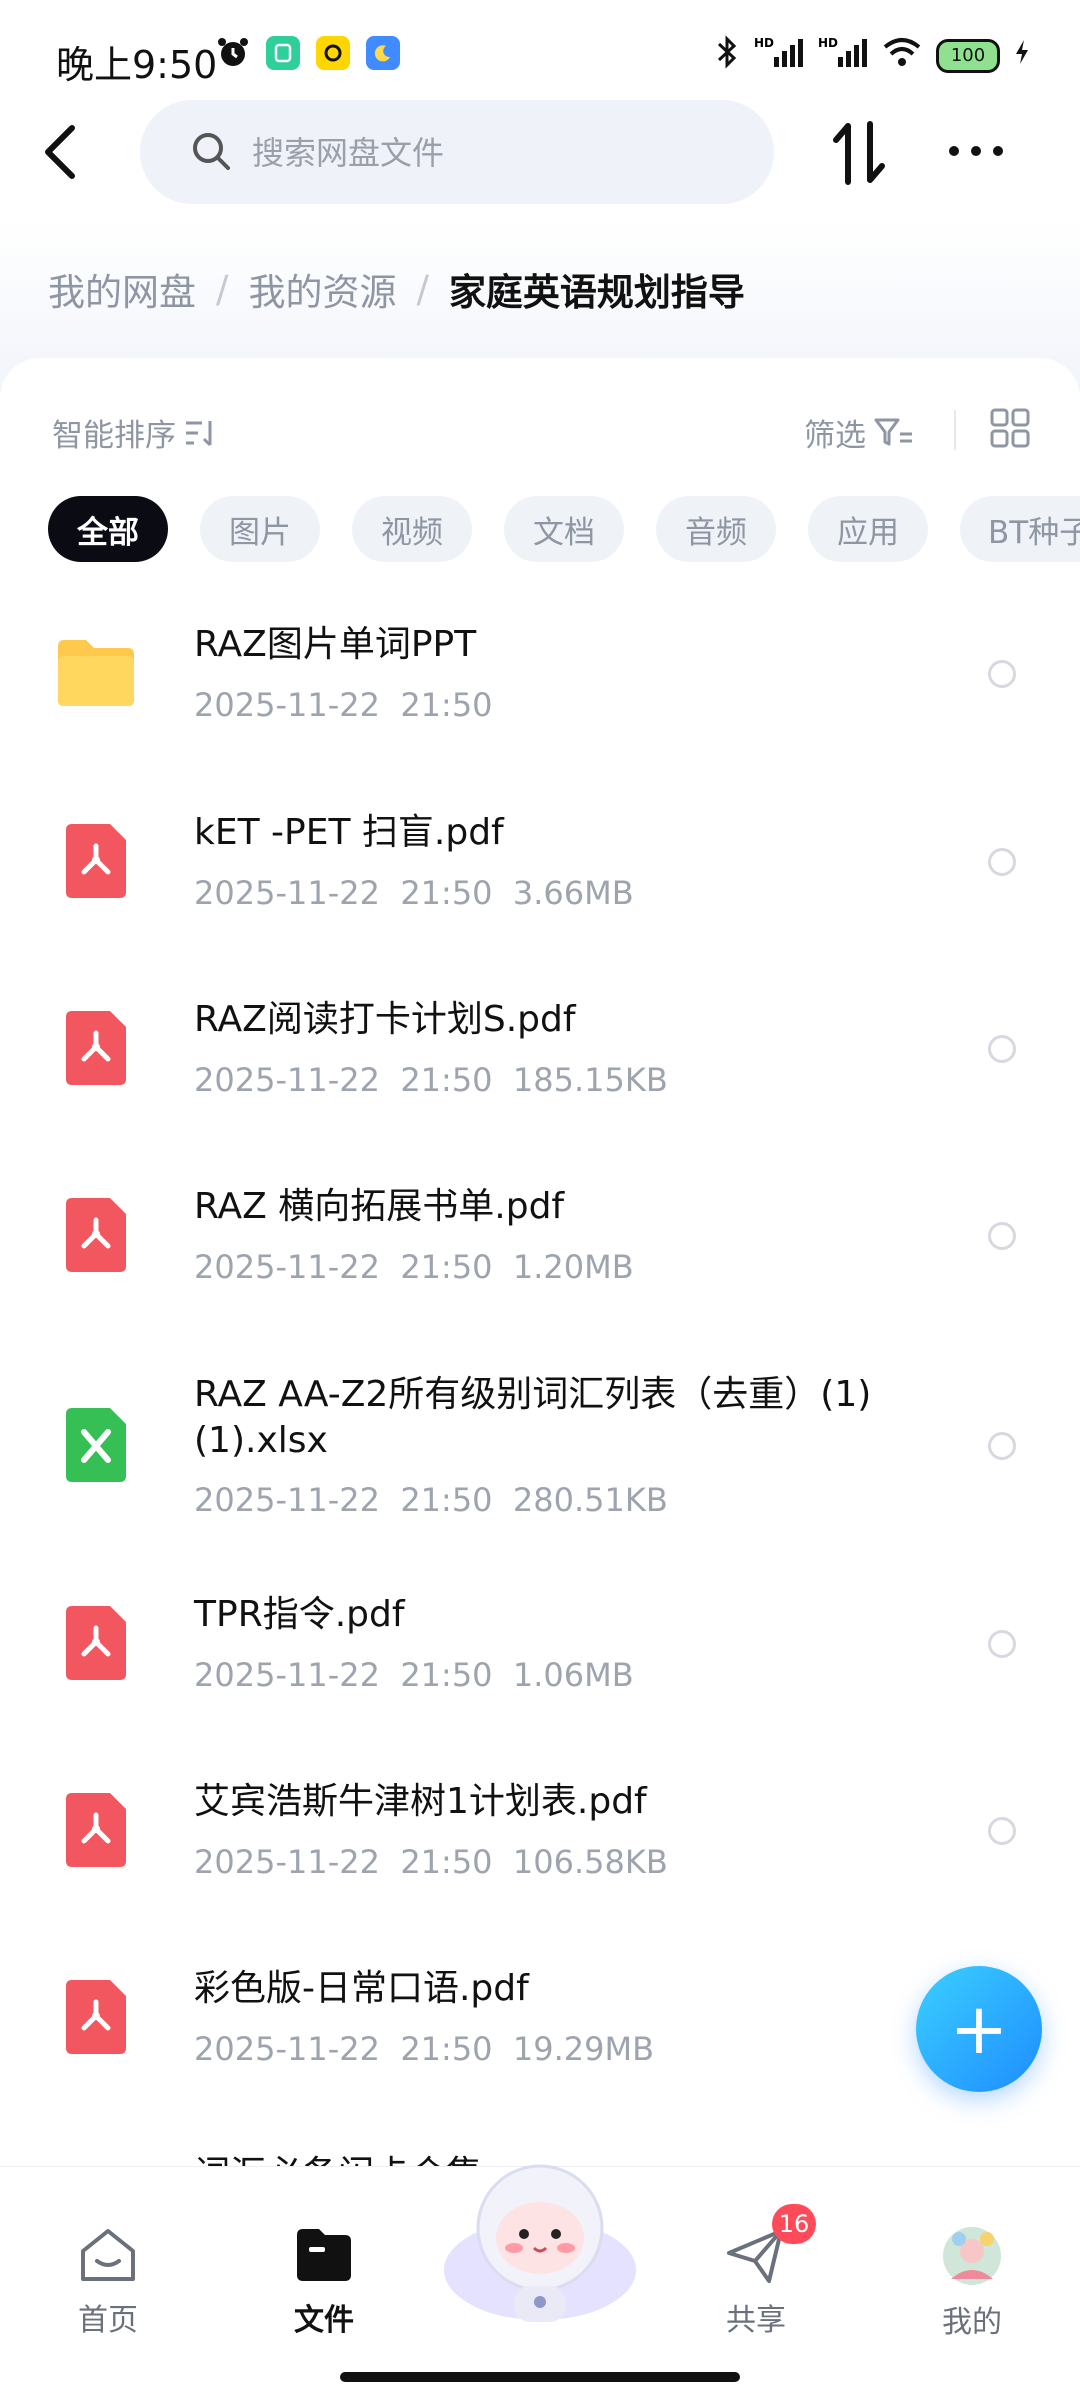  What do you see at coordinates (716, 529) in the screenshot?
I see `tab-audio: 音频` at bounding box center [716, 529].